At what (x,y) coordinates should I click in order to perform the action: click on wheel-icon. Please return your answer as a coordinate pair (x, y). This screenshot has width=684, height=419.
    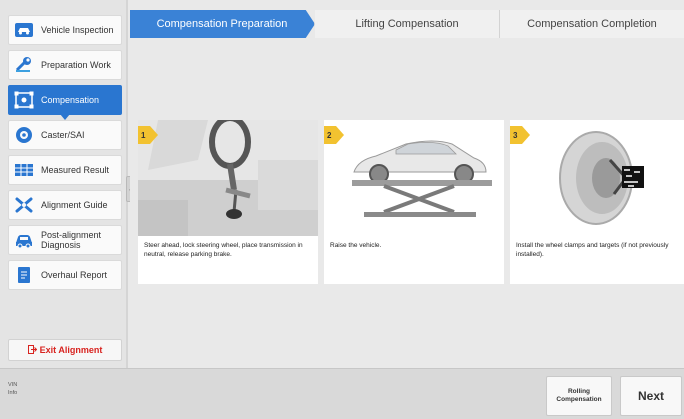
    Looking at the image, I should click on (24, 135).